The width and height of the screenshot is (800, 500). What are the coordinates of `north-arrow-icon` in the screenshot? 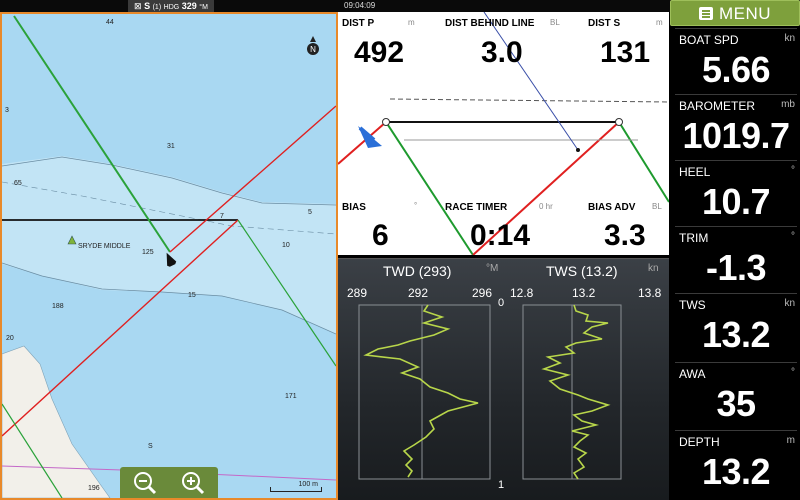 It's located at (313, 39).